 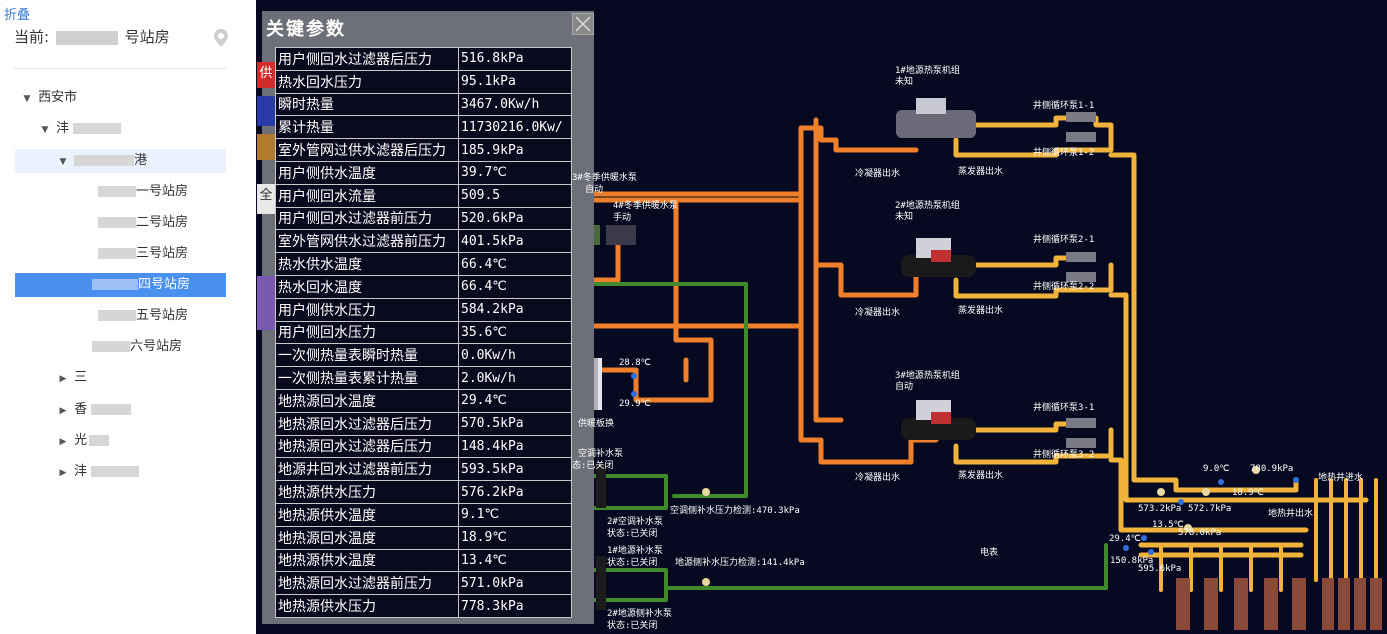 I want to click on param-label: 用户侧供水压力, so click(x=367, y=309).